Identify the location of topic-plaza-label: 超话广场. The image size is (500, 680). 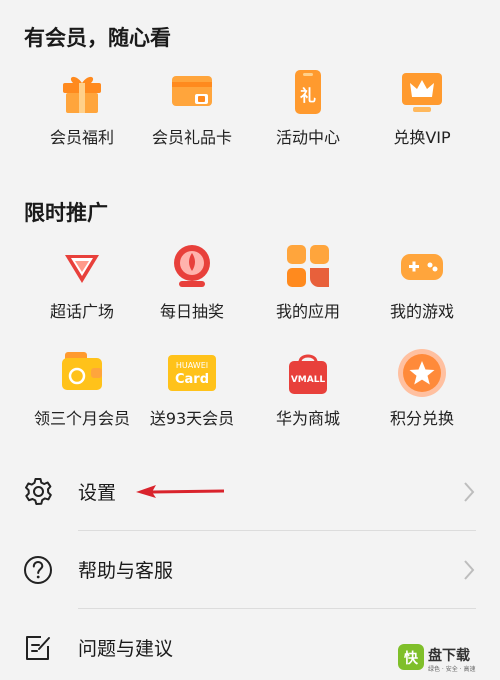
(81, 311).